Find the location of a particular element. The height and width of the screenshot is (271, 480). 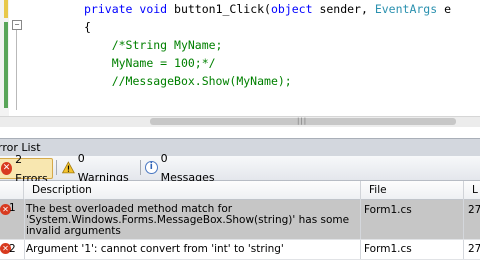

collapse-toggle-icon: − is located at coordinates (17, 25).